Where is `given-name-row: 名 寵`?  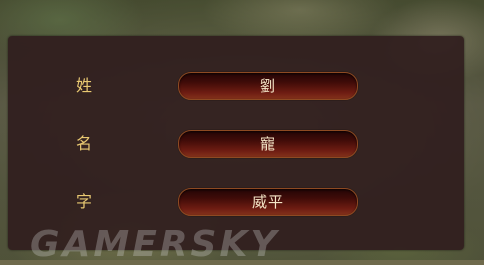
given-name-row: 名 寵 is located at coordinates (236, 144).